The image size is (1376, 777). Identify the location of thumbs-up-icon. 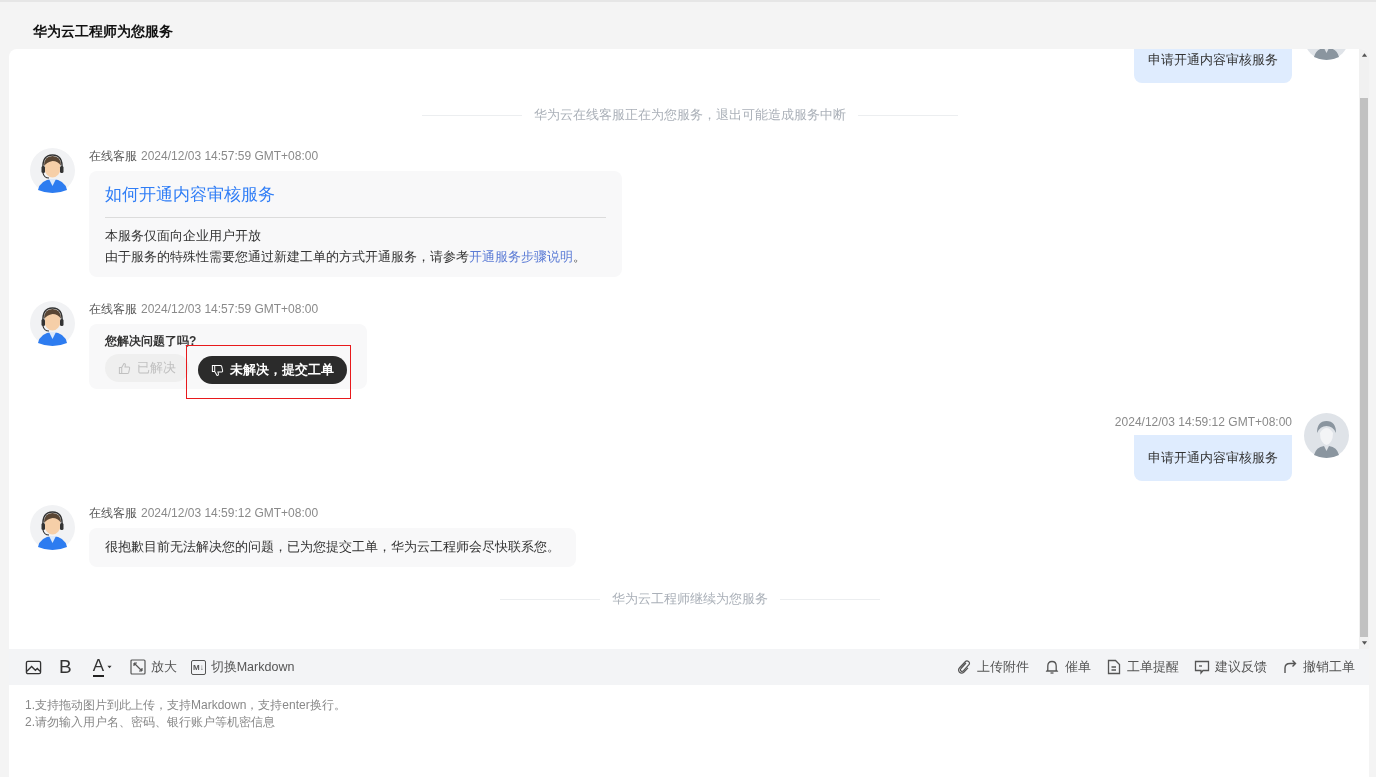
(124, 368).